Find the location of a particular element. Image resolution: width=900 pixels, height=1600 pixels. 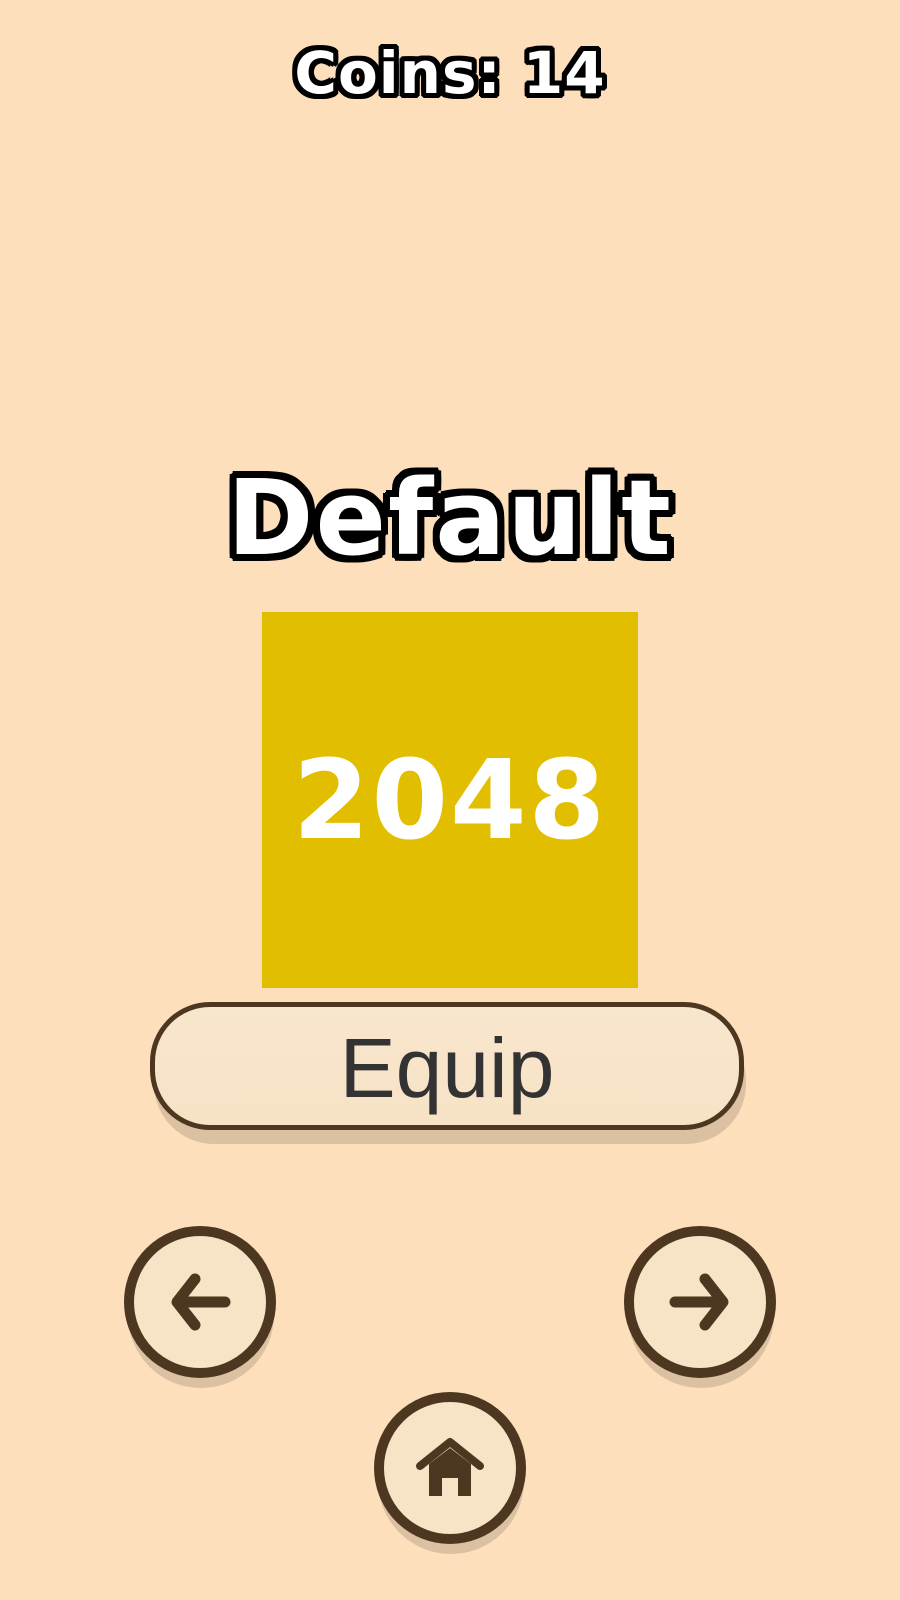

home-icon is located at coordinates (450, 1467).